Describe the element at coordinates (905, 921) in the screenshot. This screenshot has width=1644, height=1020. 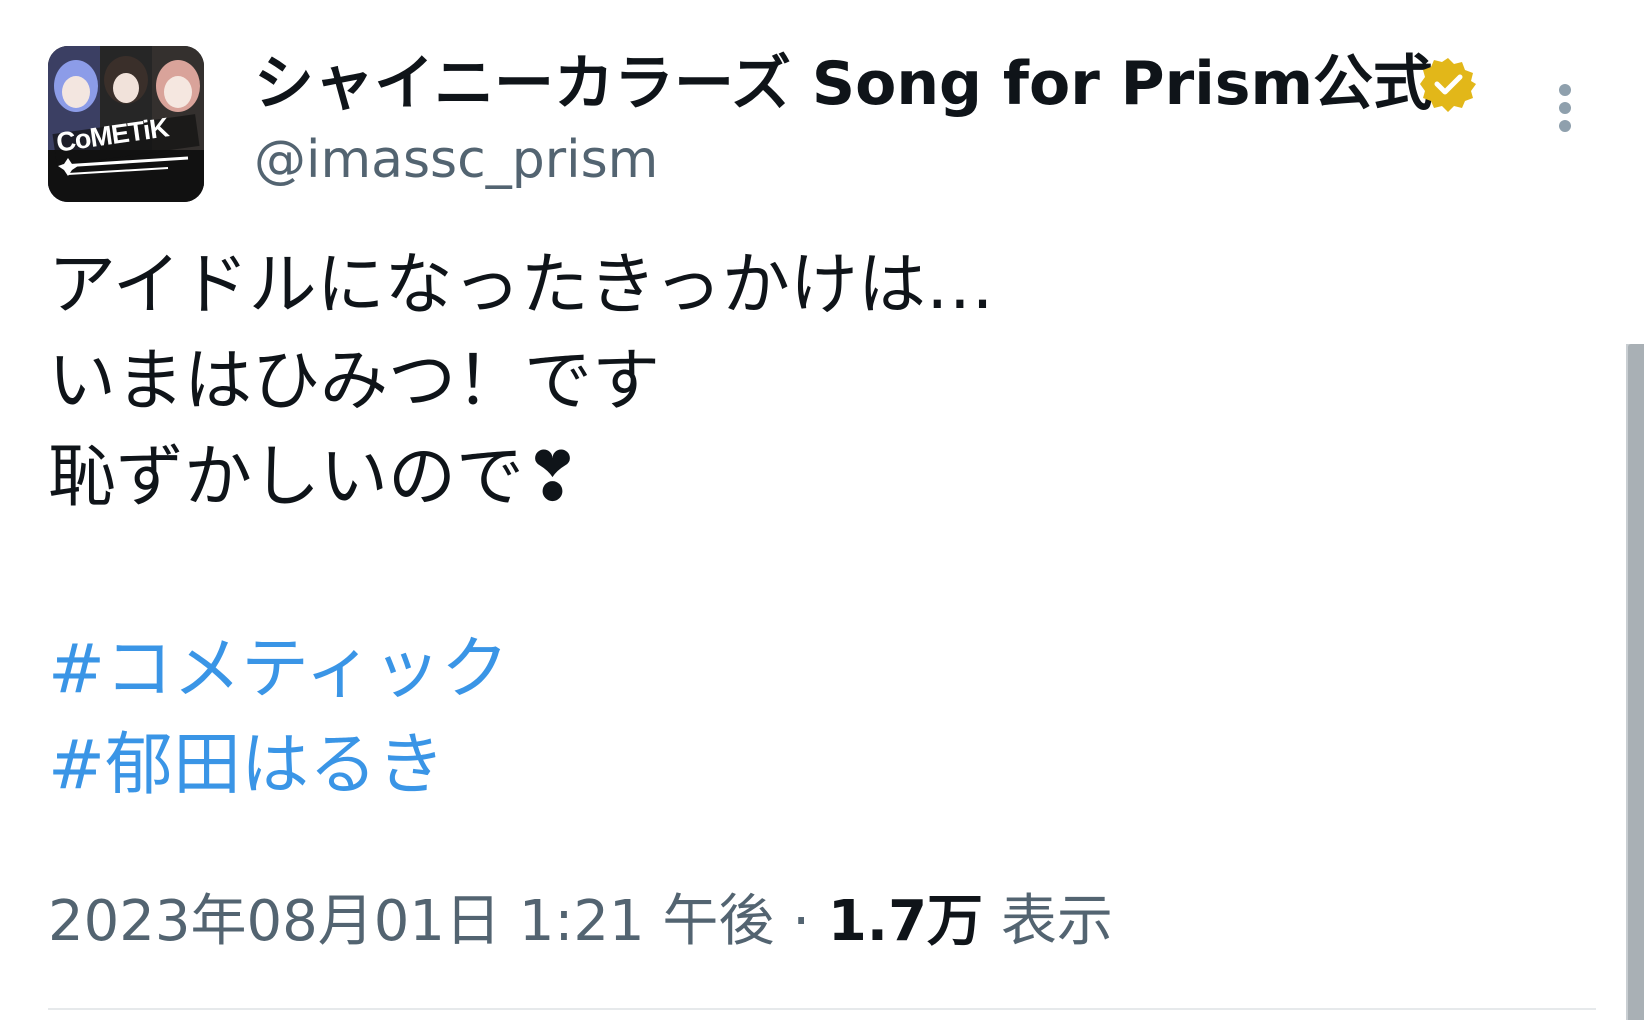
I see `views-count: 1.7万` at that location.